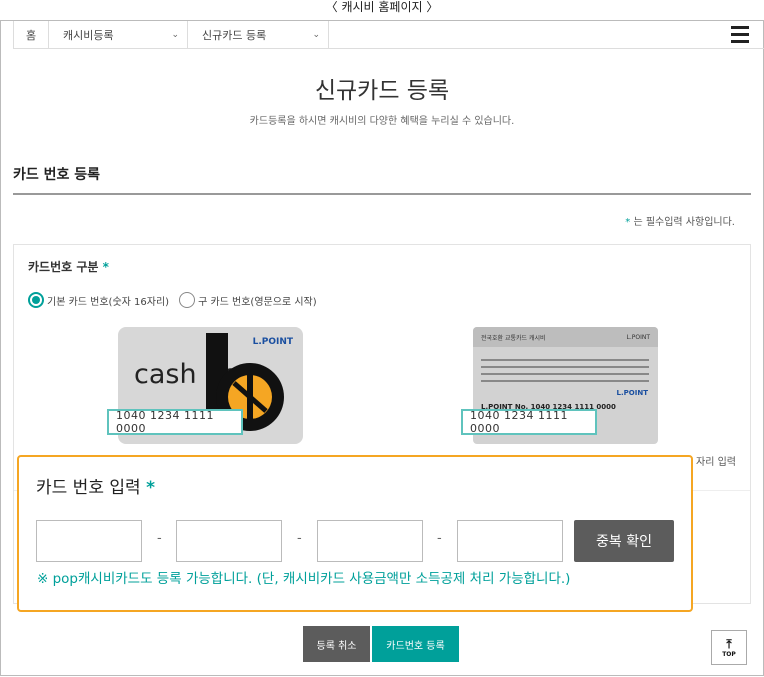 The image size is (764, 677). What do you see at coordinates (684, 222) in the screenshot?
I see `required-note-text: 는 필수입력 사항입니다.` at bounding box center [684, 222].